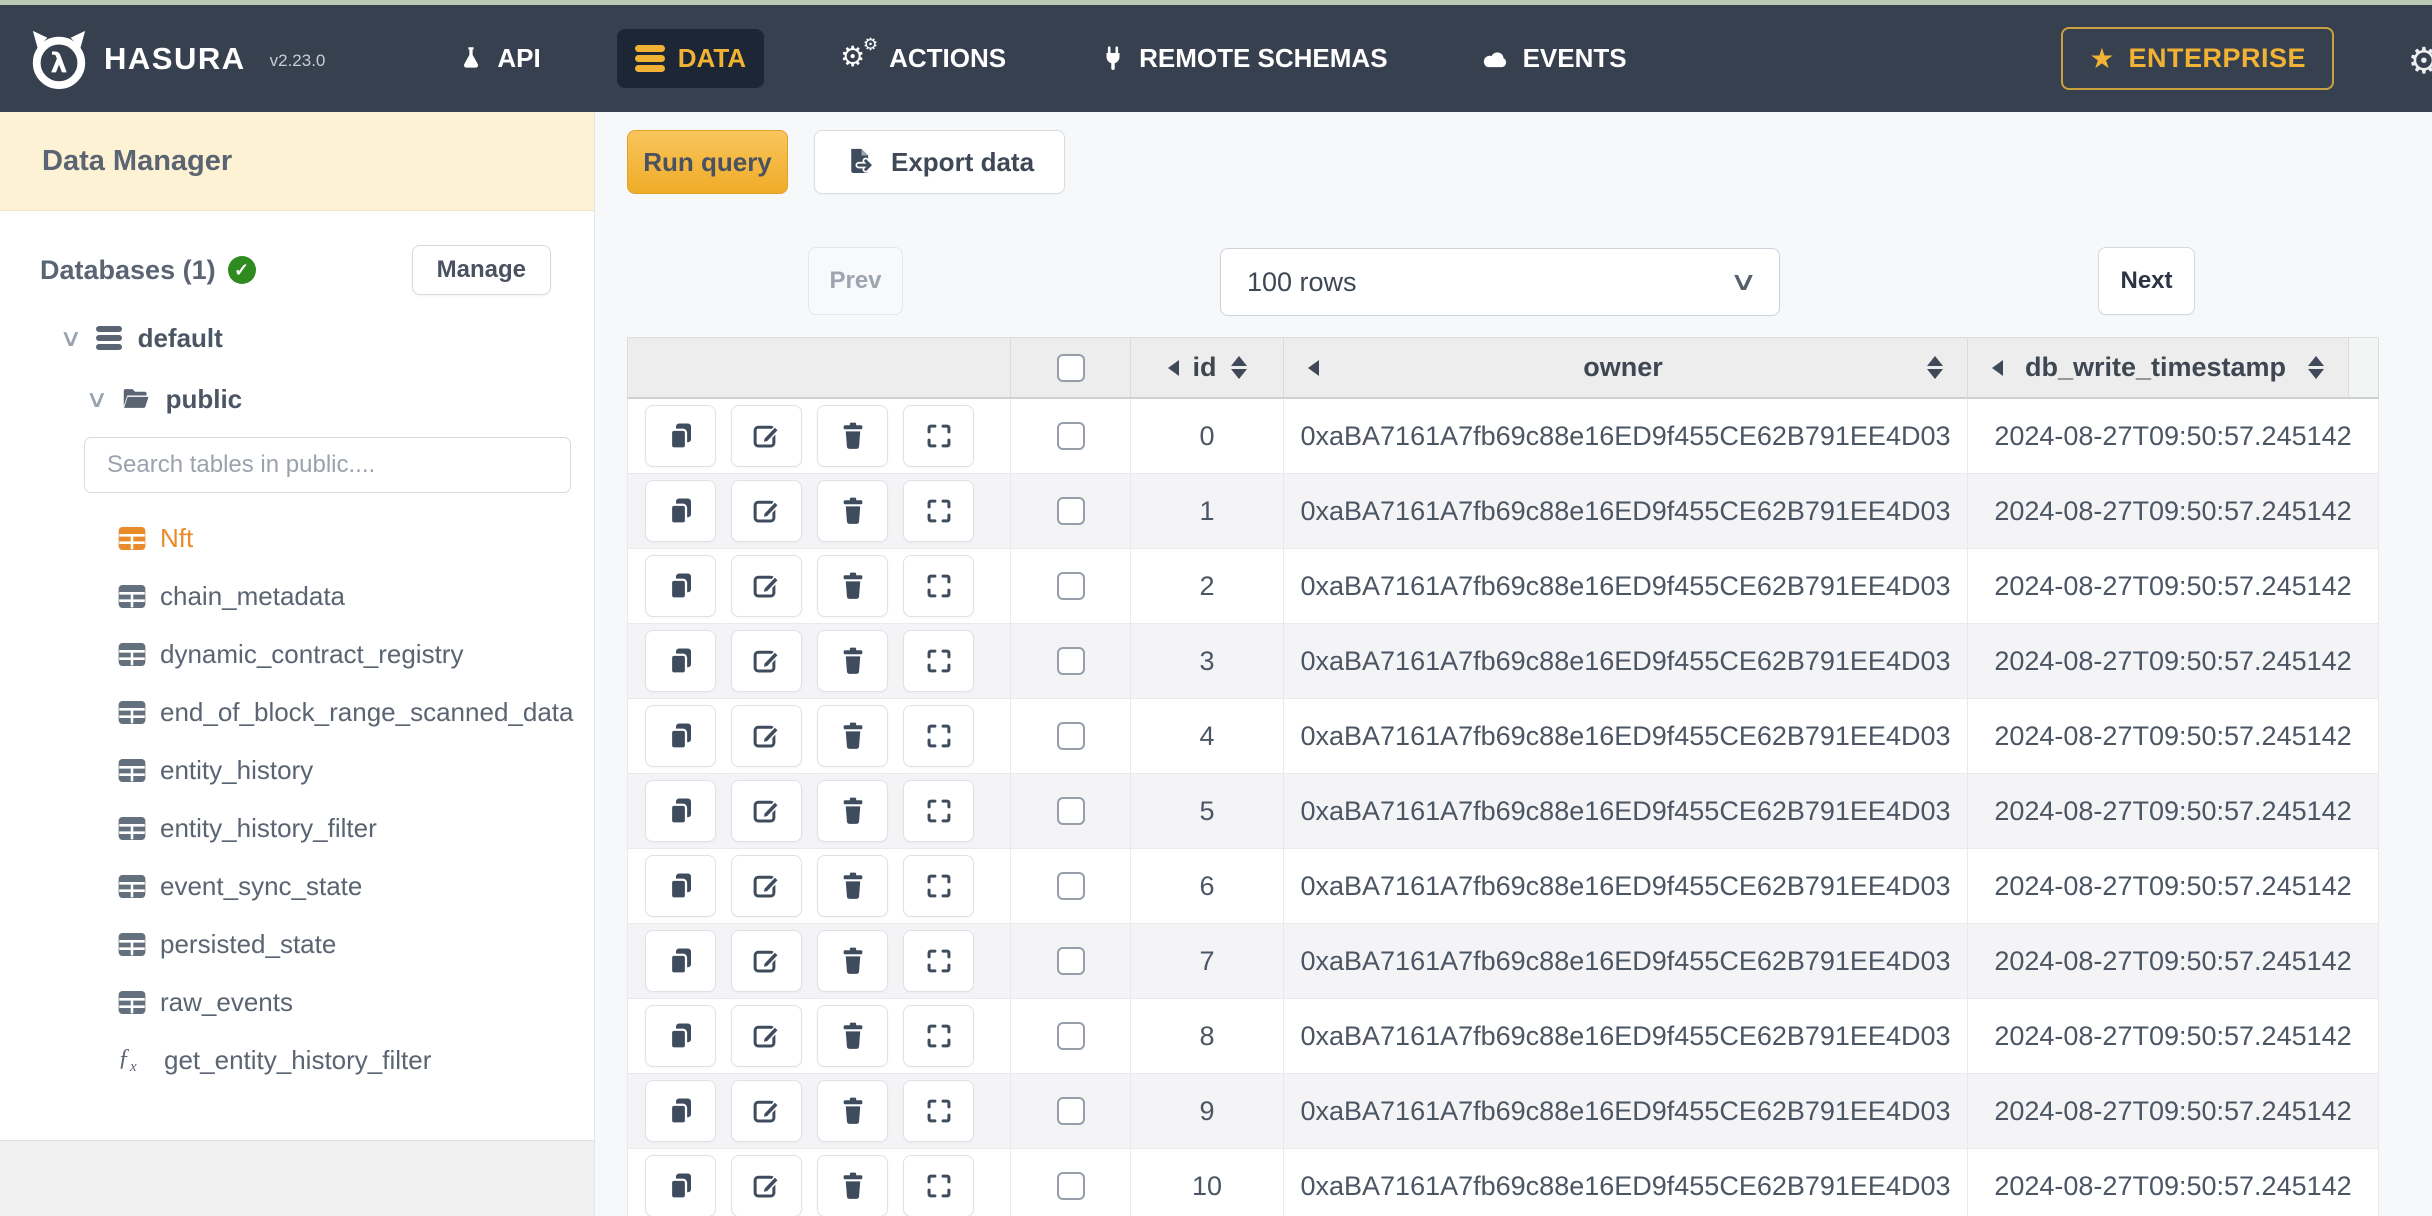 The image size is (2432, 1216). I want to click on run-query-button: Run query, so click(707, 162).